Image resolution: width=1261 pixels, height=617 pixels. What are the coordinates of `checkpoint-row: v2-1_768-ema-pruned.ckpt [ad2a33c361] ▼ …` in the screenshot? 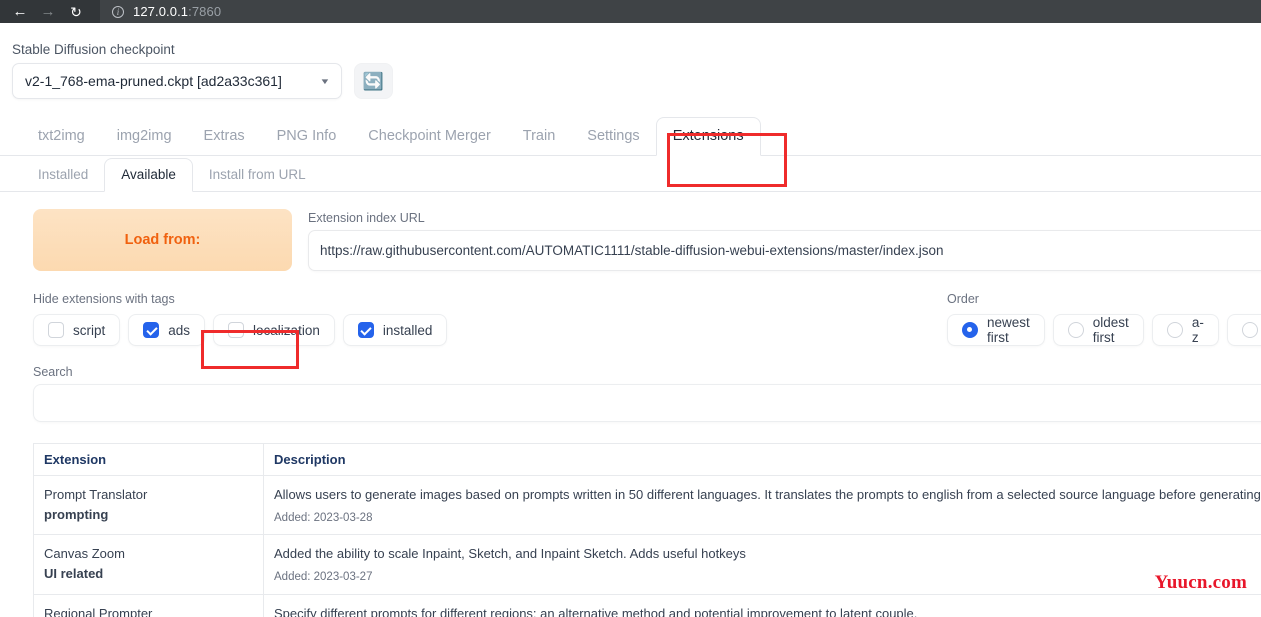 It's located at (630, 81).